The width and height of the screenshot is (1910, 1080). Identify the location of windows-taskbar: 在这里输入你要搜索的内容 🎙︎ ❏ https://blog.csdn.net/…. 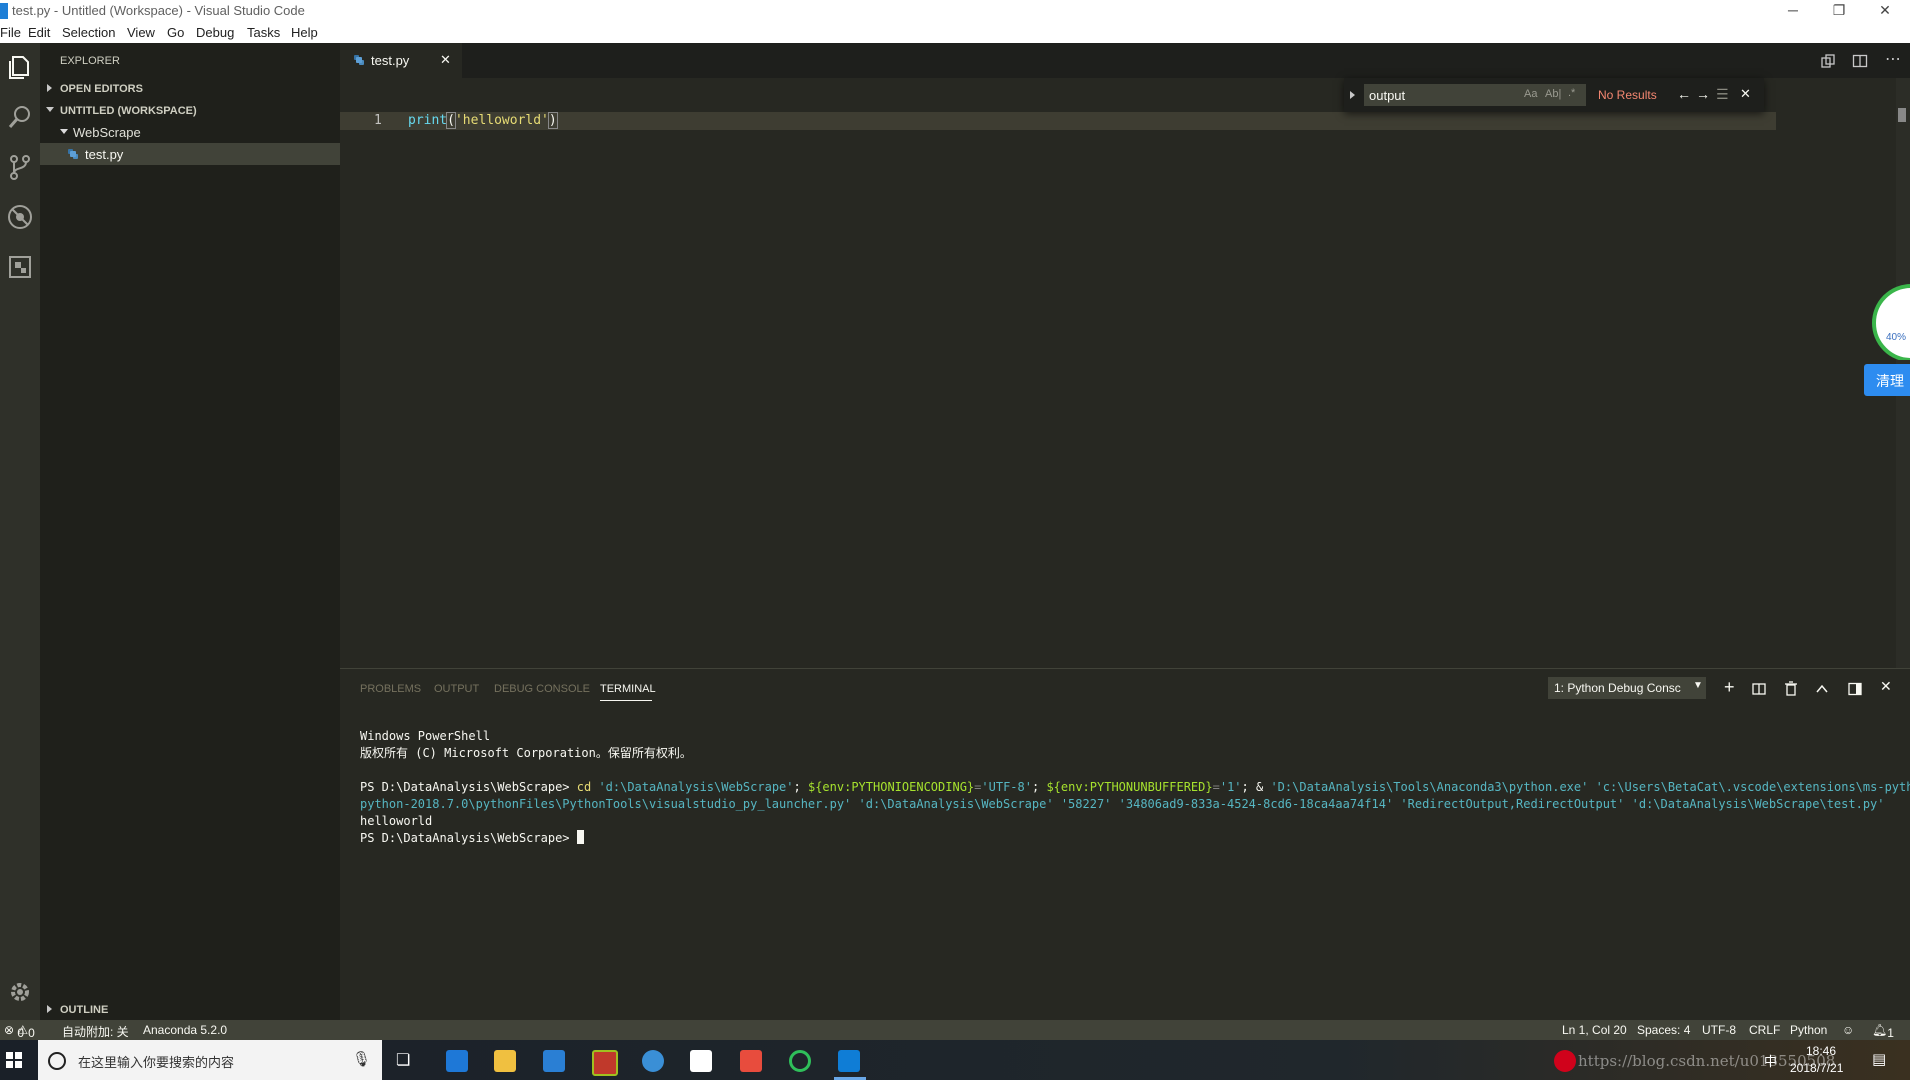
(955, 1060).